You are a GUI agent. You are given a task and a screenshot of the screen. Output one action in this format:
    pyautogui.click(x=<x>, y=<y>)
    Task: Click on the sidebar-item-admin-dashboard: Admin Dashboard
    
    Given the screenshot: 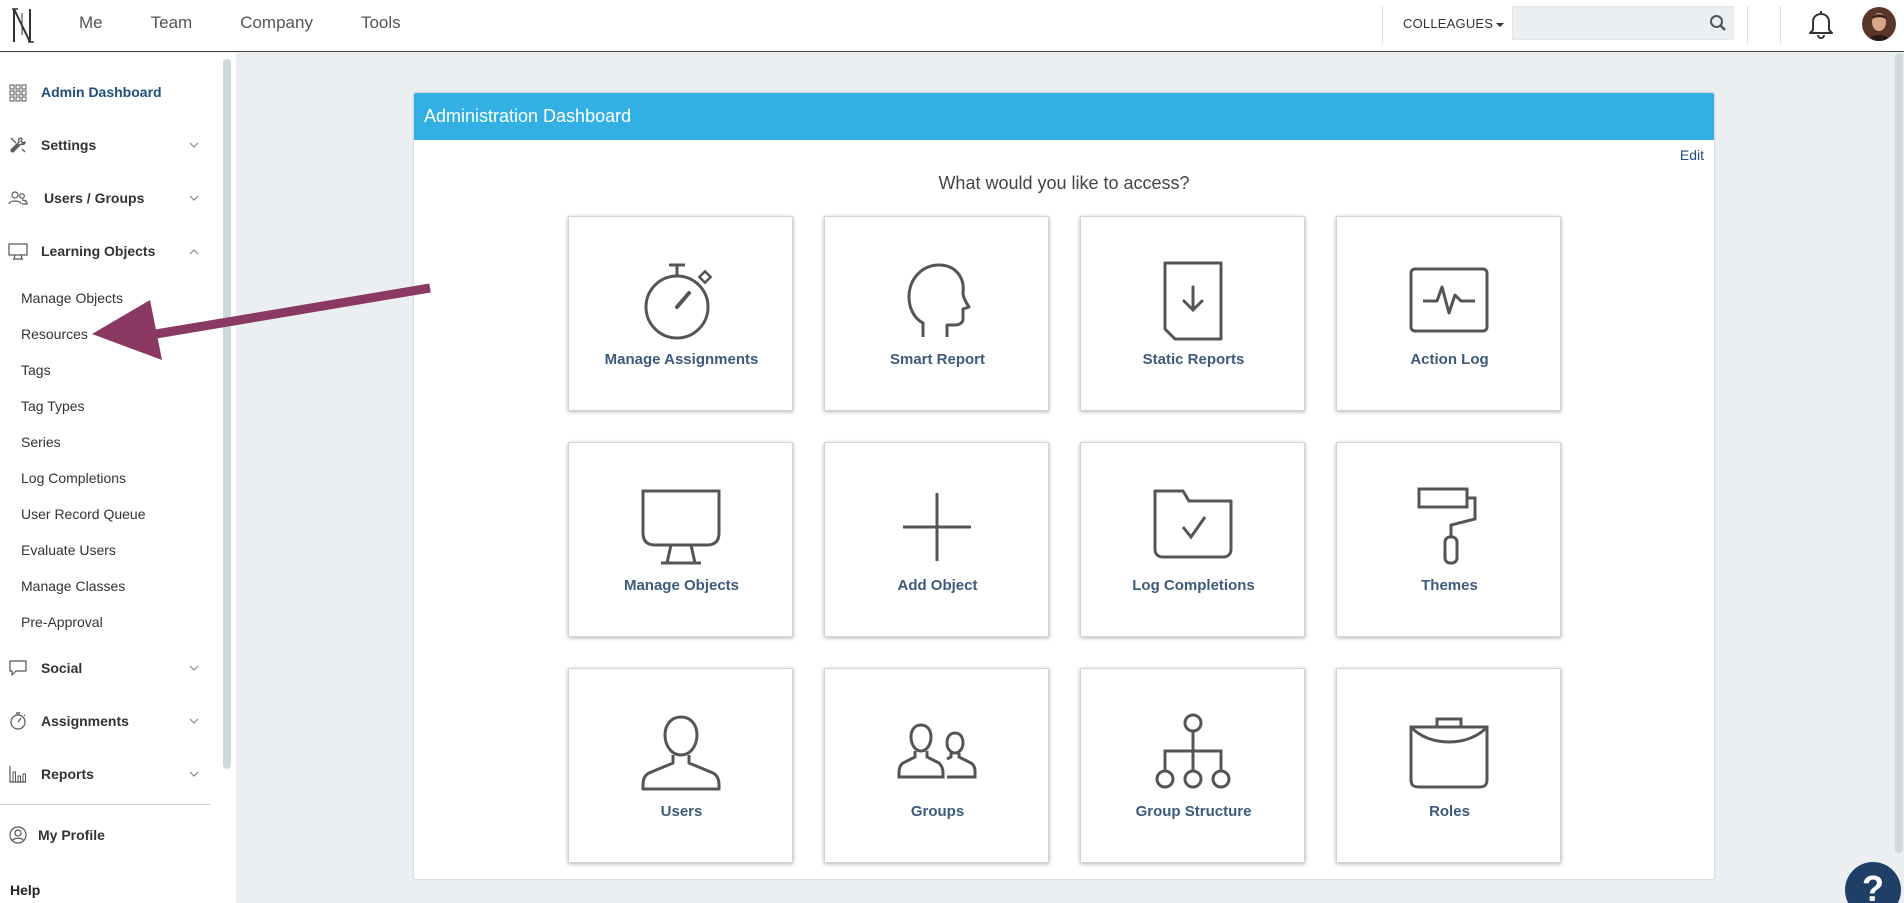 What is the action you would take?
    pyautogui.click(x=105, y=92)
    